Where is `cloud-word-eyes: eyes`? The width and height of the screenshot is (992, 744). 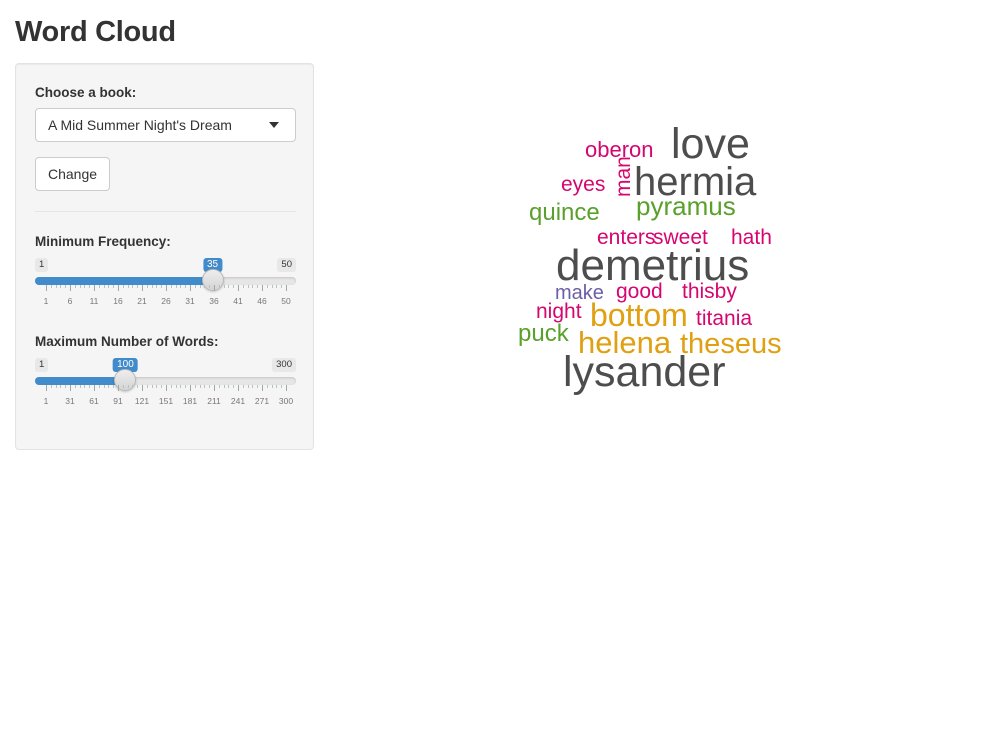
cloud-word-eyes: eyes is located at coordinates (583, 184).